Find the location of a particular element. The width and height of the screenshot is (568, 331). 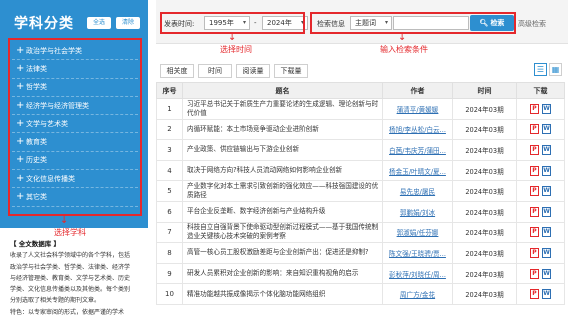

article-title-link: 研发人员累积对企业创新的影响：来自知识重构视角的启示 is located at coordinates (282, 274).